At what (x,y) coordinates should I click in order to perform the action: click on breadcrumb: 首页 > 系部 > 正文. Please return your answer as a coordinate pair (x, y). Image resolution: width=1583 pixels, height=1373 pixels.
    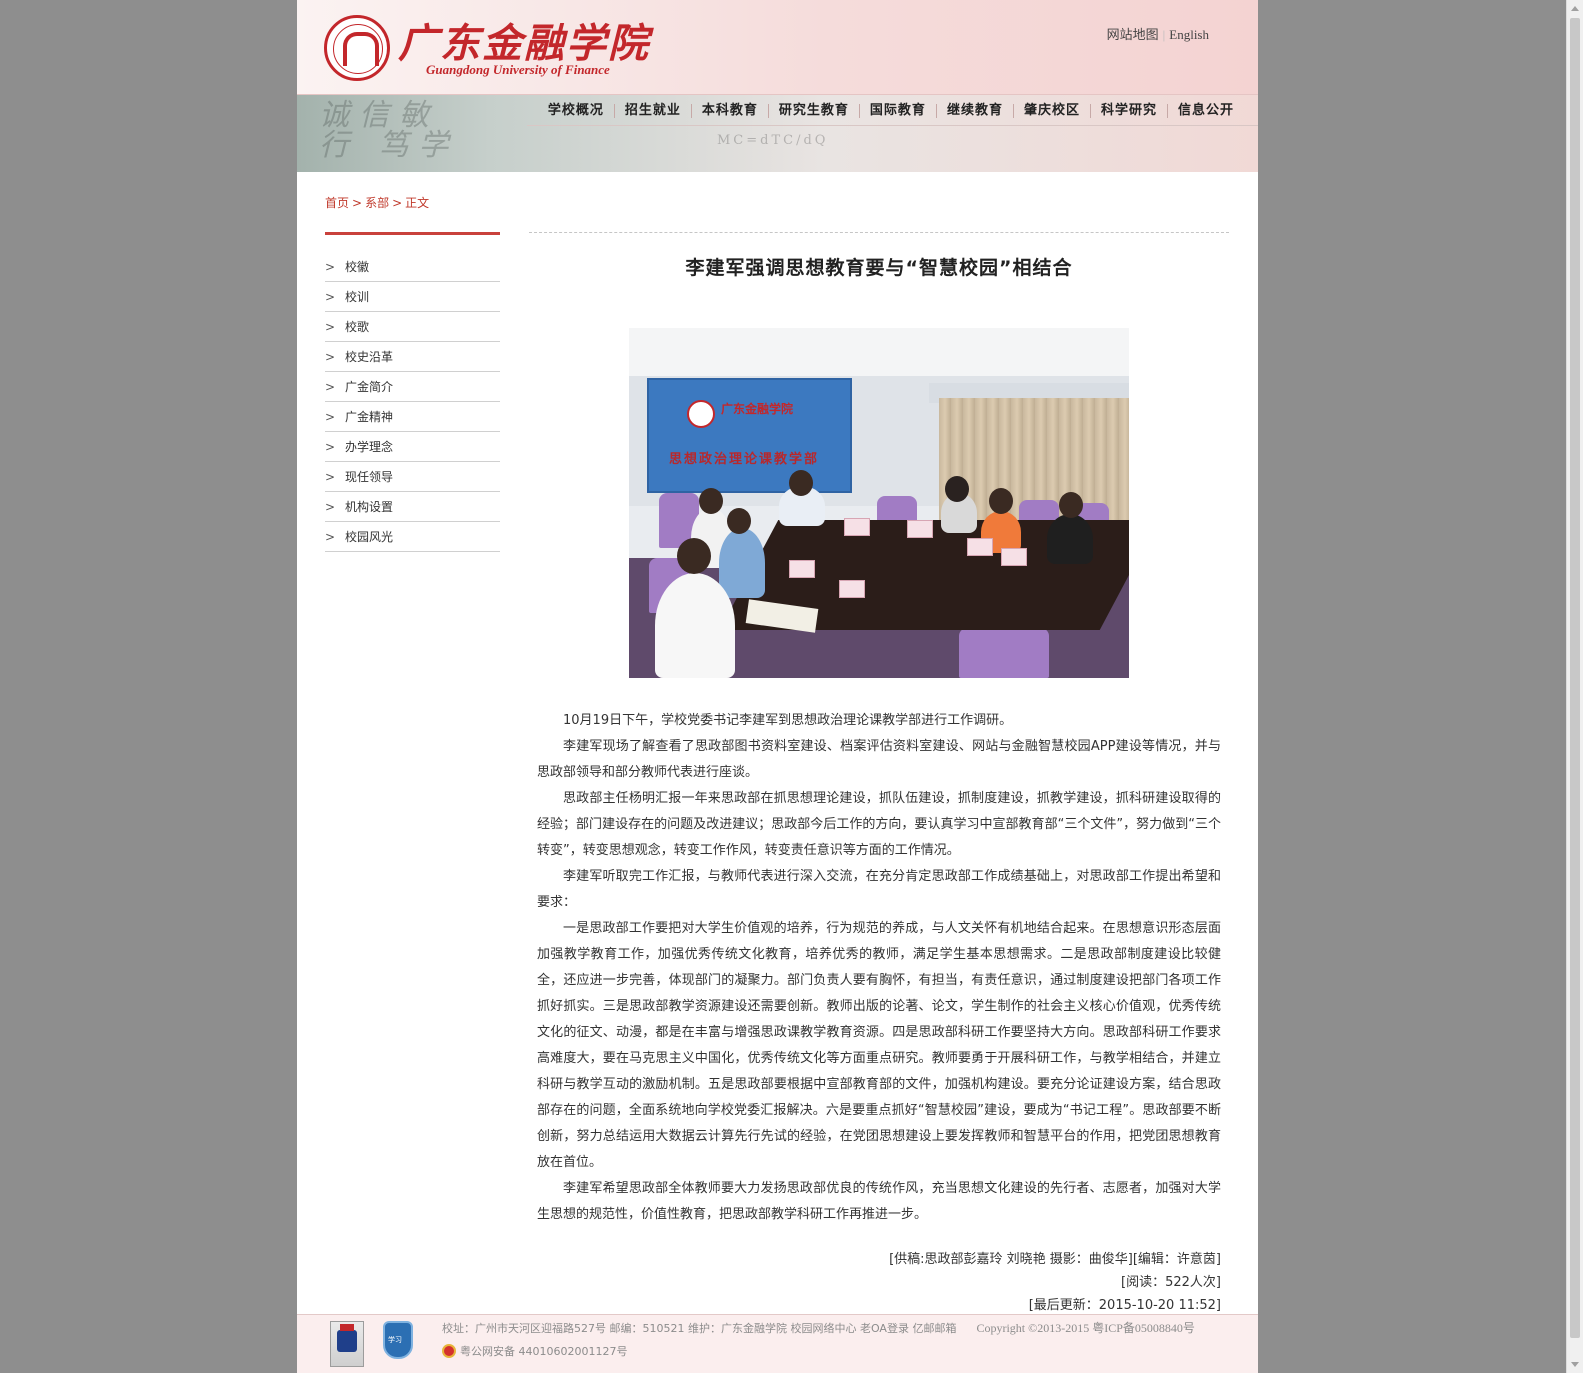
    Looking at the image, I should click on (377, 202).